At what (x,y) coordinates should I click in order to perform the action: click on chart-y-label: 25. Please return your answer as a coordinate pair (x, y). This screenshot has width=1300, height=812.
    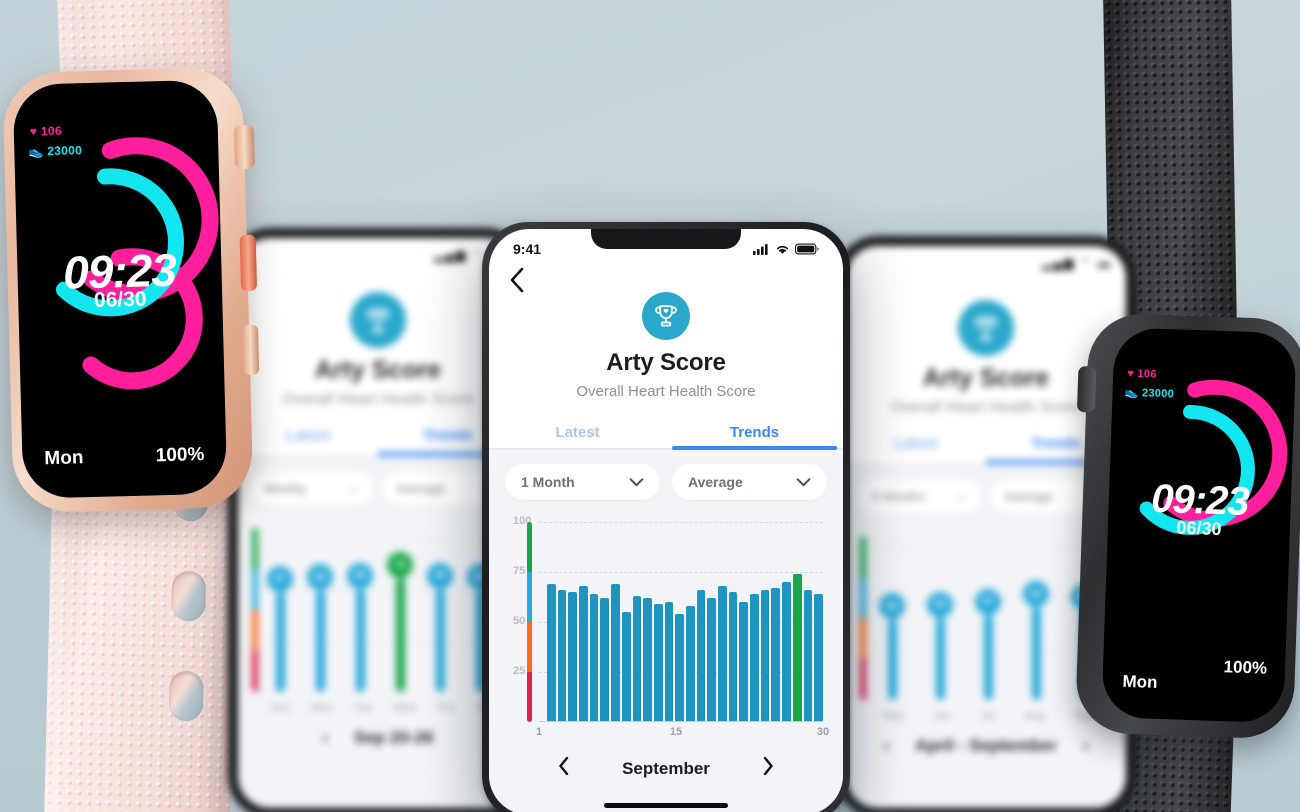
    Looking at the image, I should click on (519, 671).